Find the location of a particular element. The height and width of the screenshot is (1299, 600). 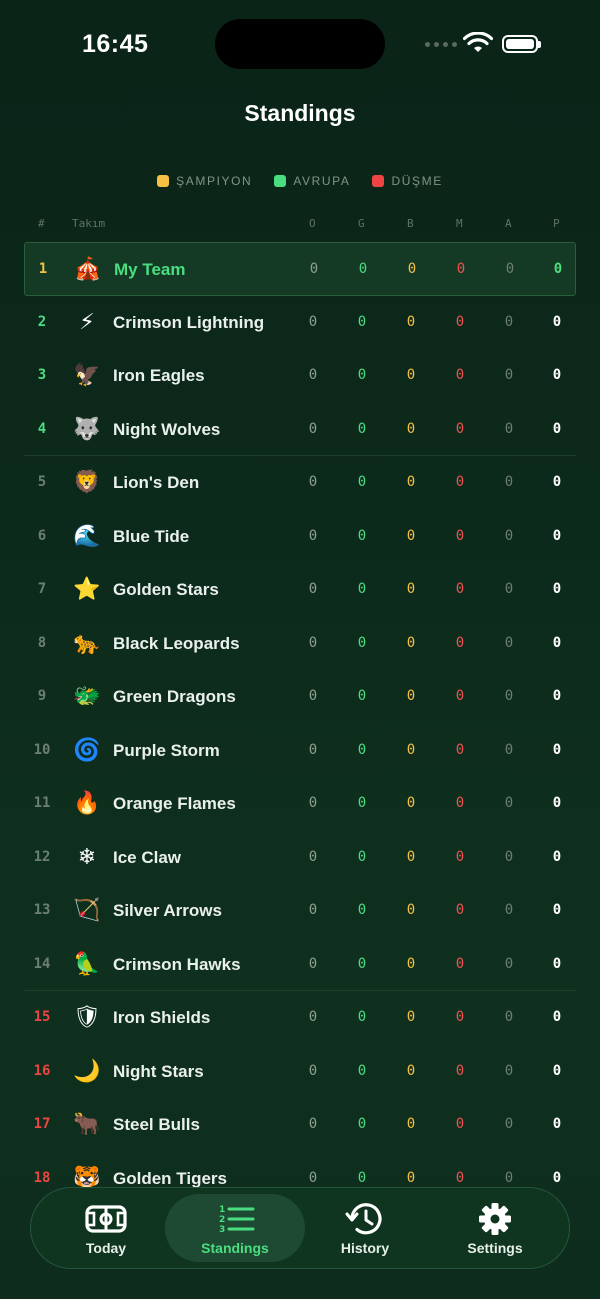

table-row: 16 🌙 Night Stars 0 0 0 0 0 0 is located at coordinates (300, 1072).